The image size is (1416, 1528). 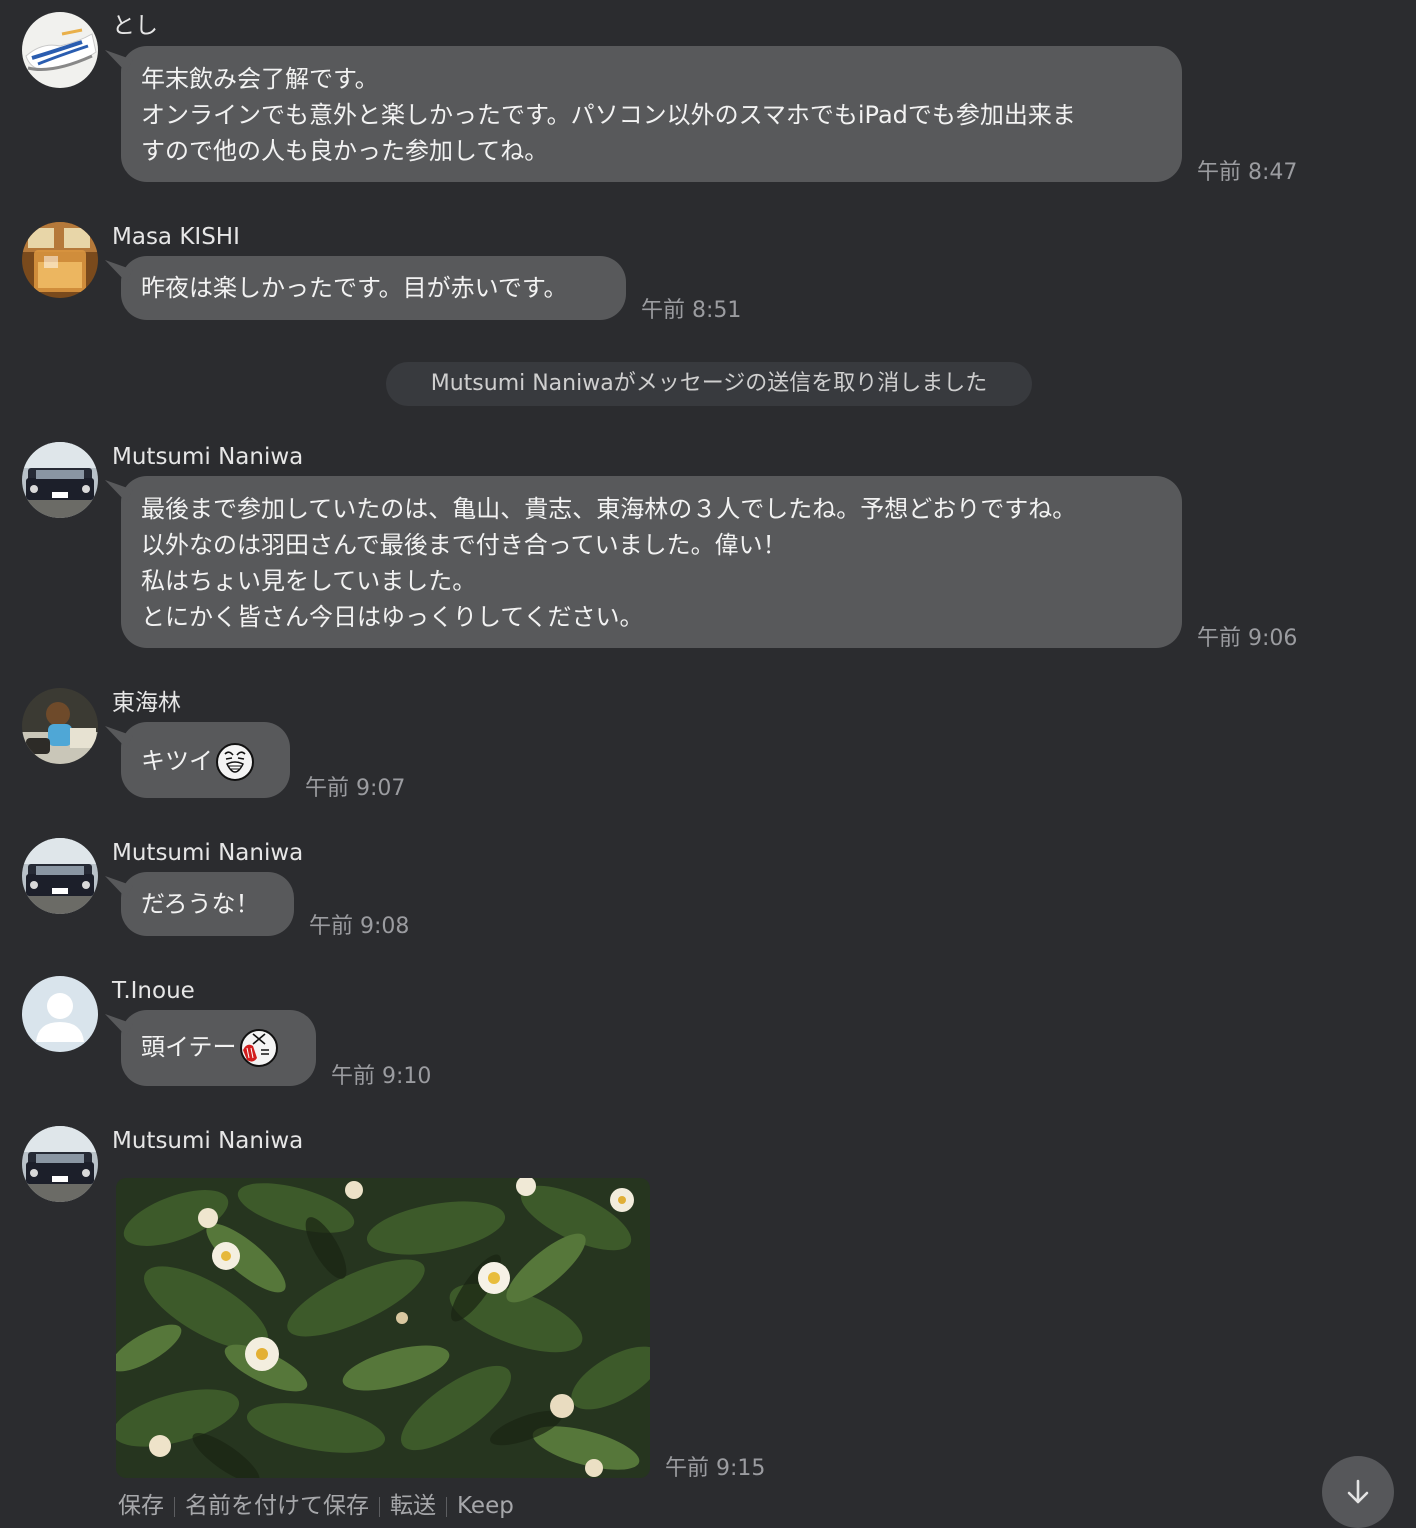 I want to click on tired-face-emoji-icon, so click(x=235, y=762).